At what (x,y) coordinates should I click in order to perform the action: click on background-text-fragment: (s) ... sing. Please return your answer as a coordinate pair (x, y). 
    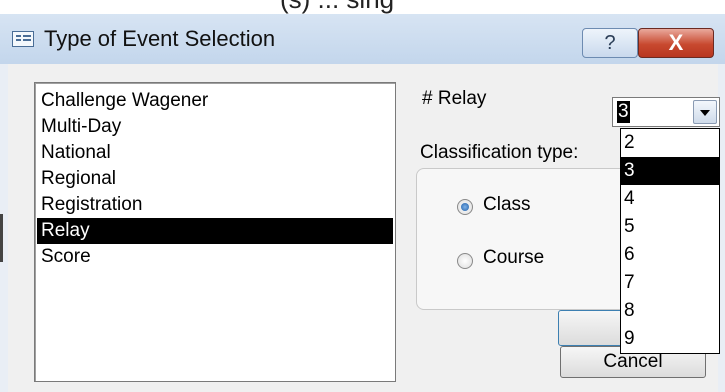
    Looking at the image, I should click on (362, 7).